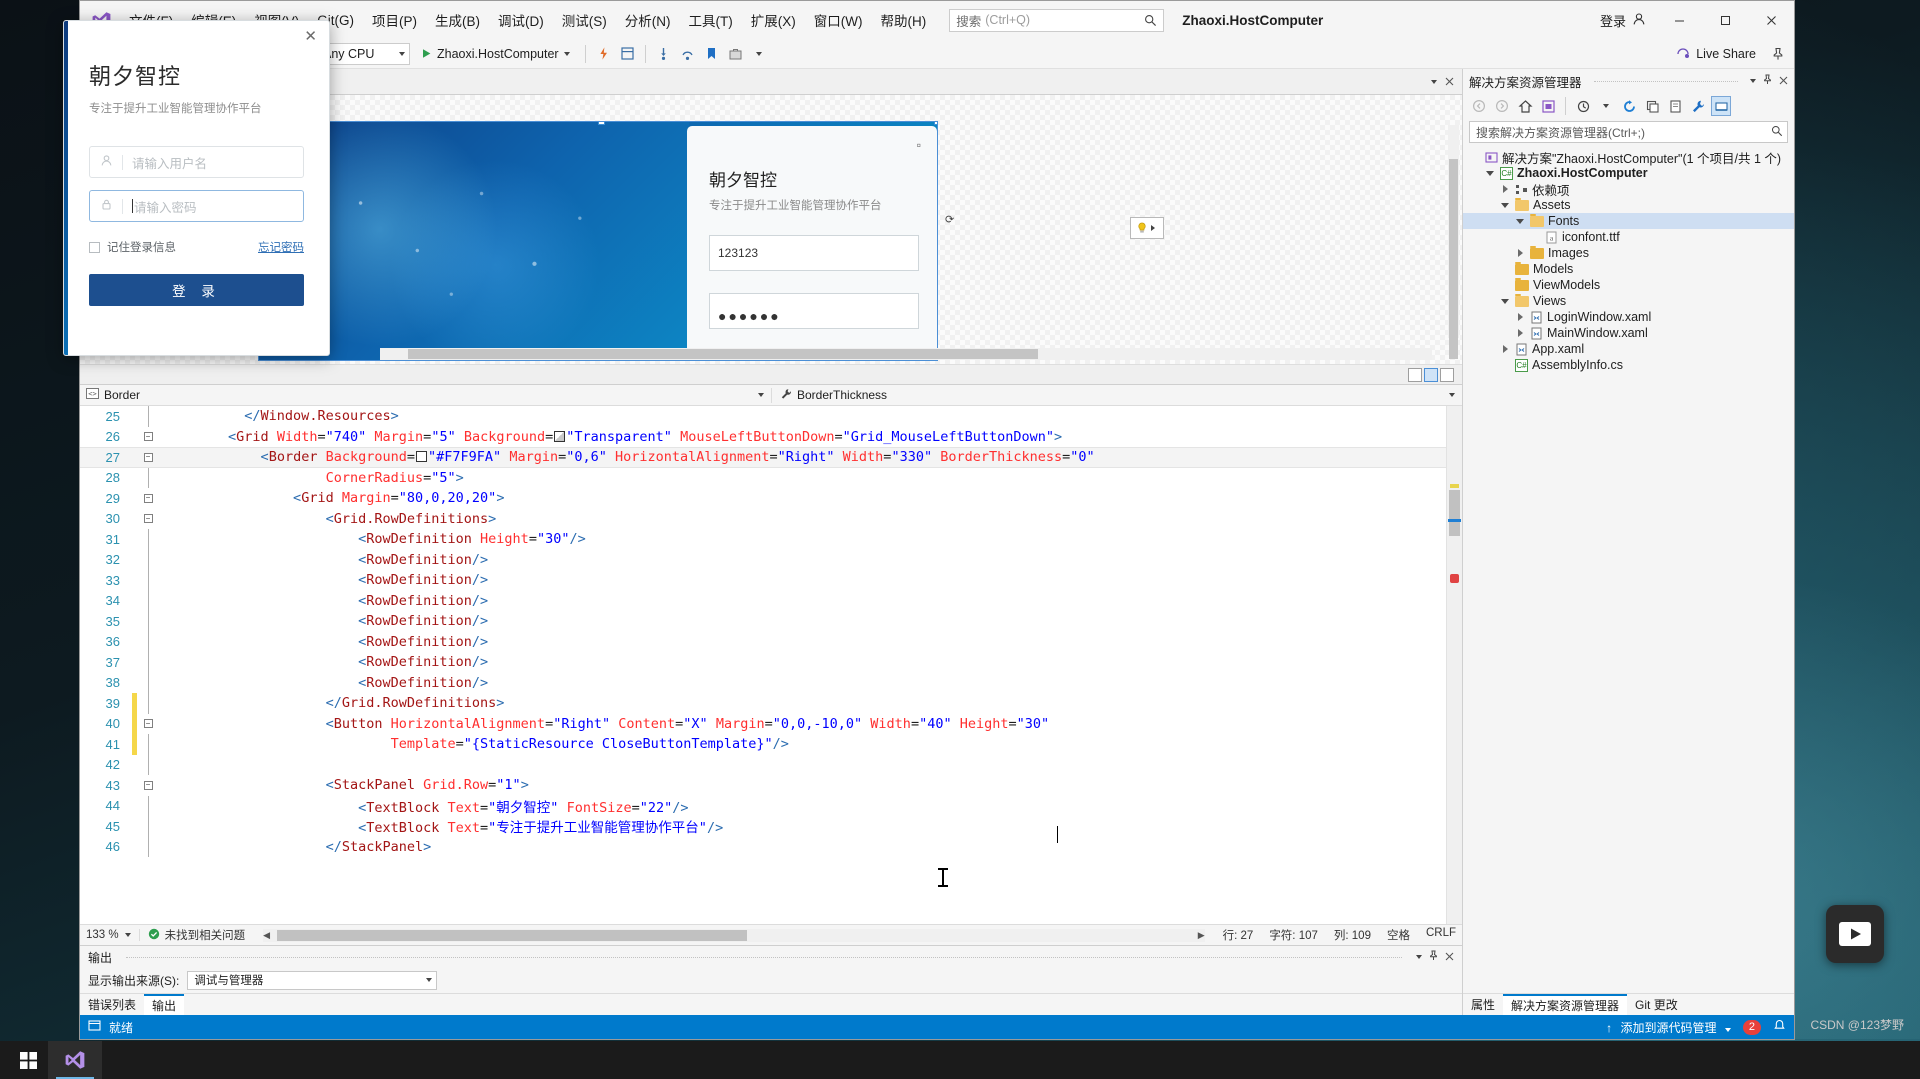  I want to click on menu-tools: 工具(T), so click(711, 20).